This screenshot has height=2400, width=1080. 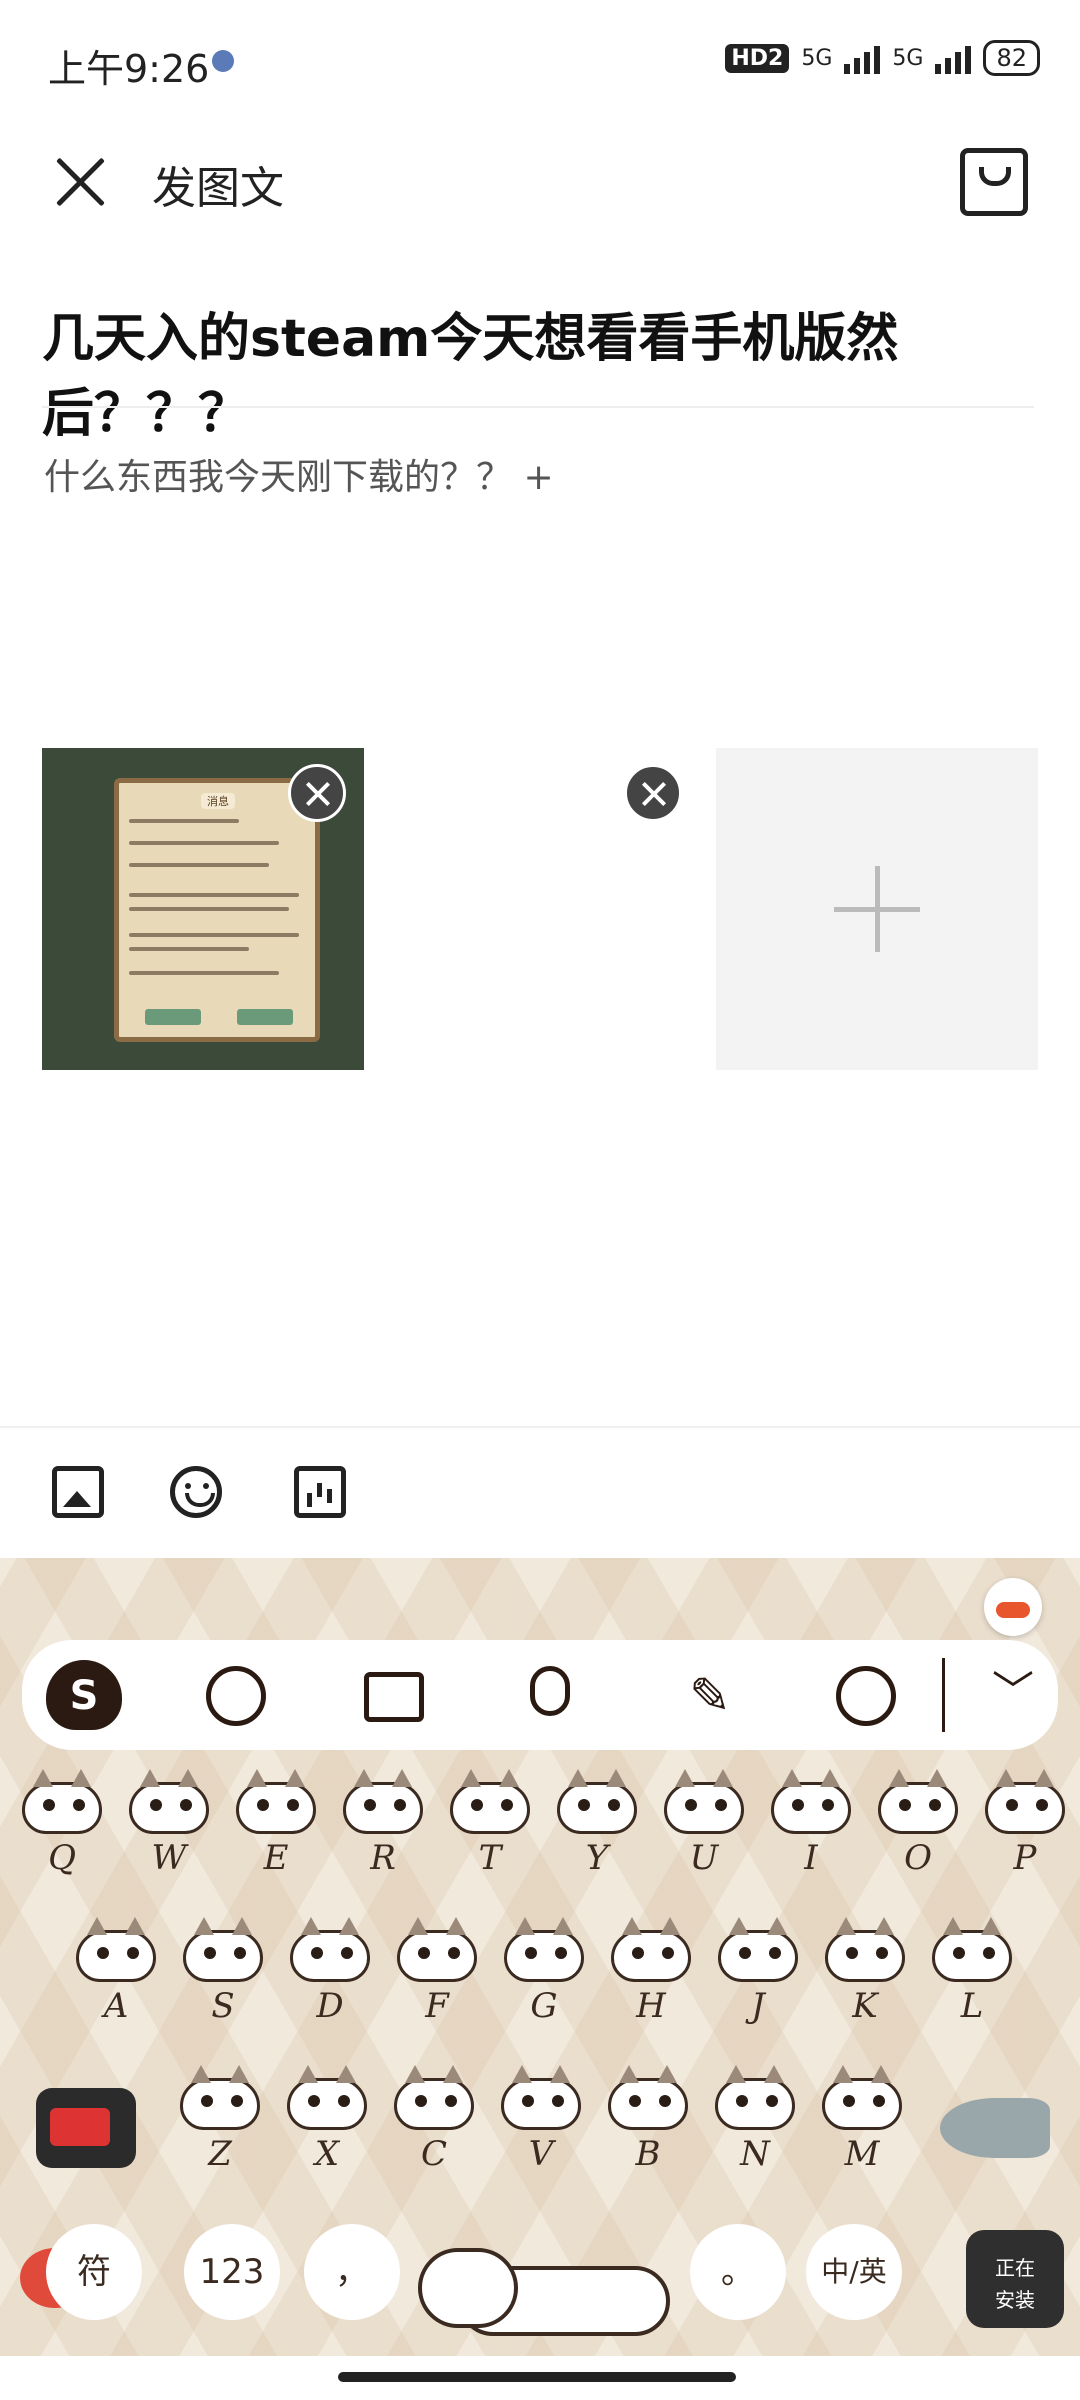 I want to click on home-indicator, so click(x=537, y=2377).